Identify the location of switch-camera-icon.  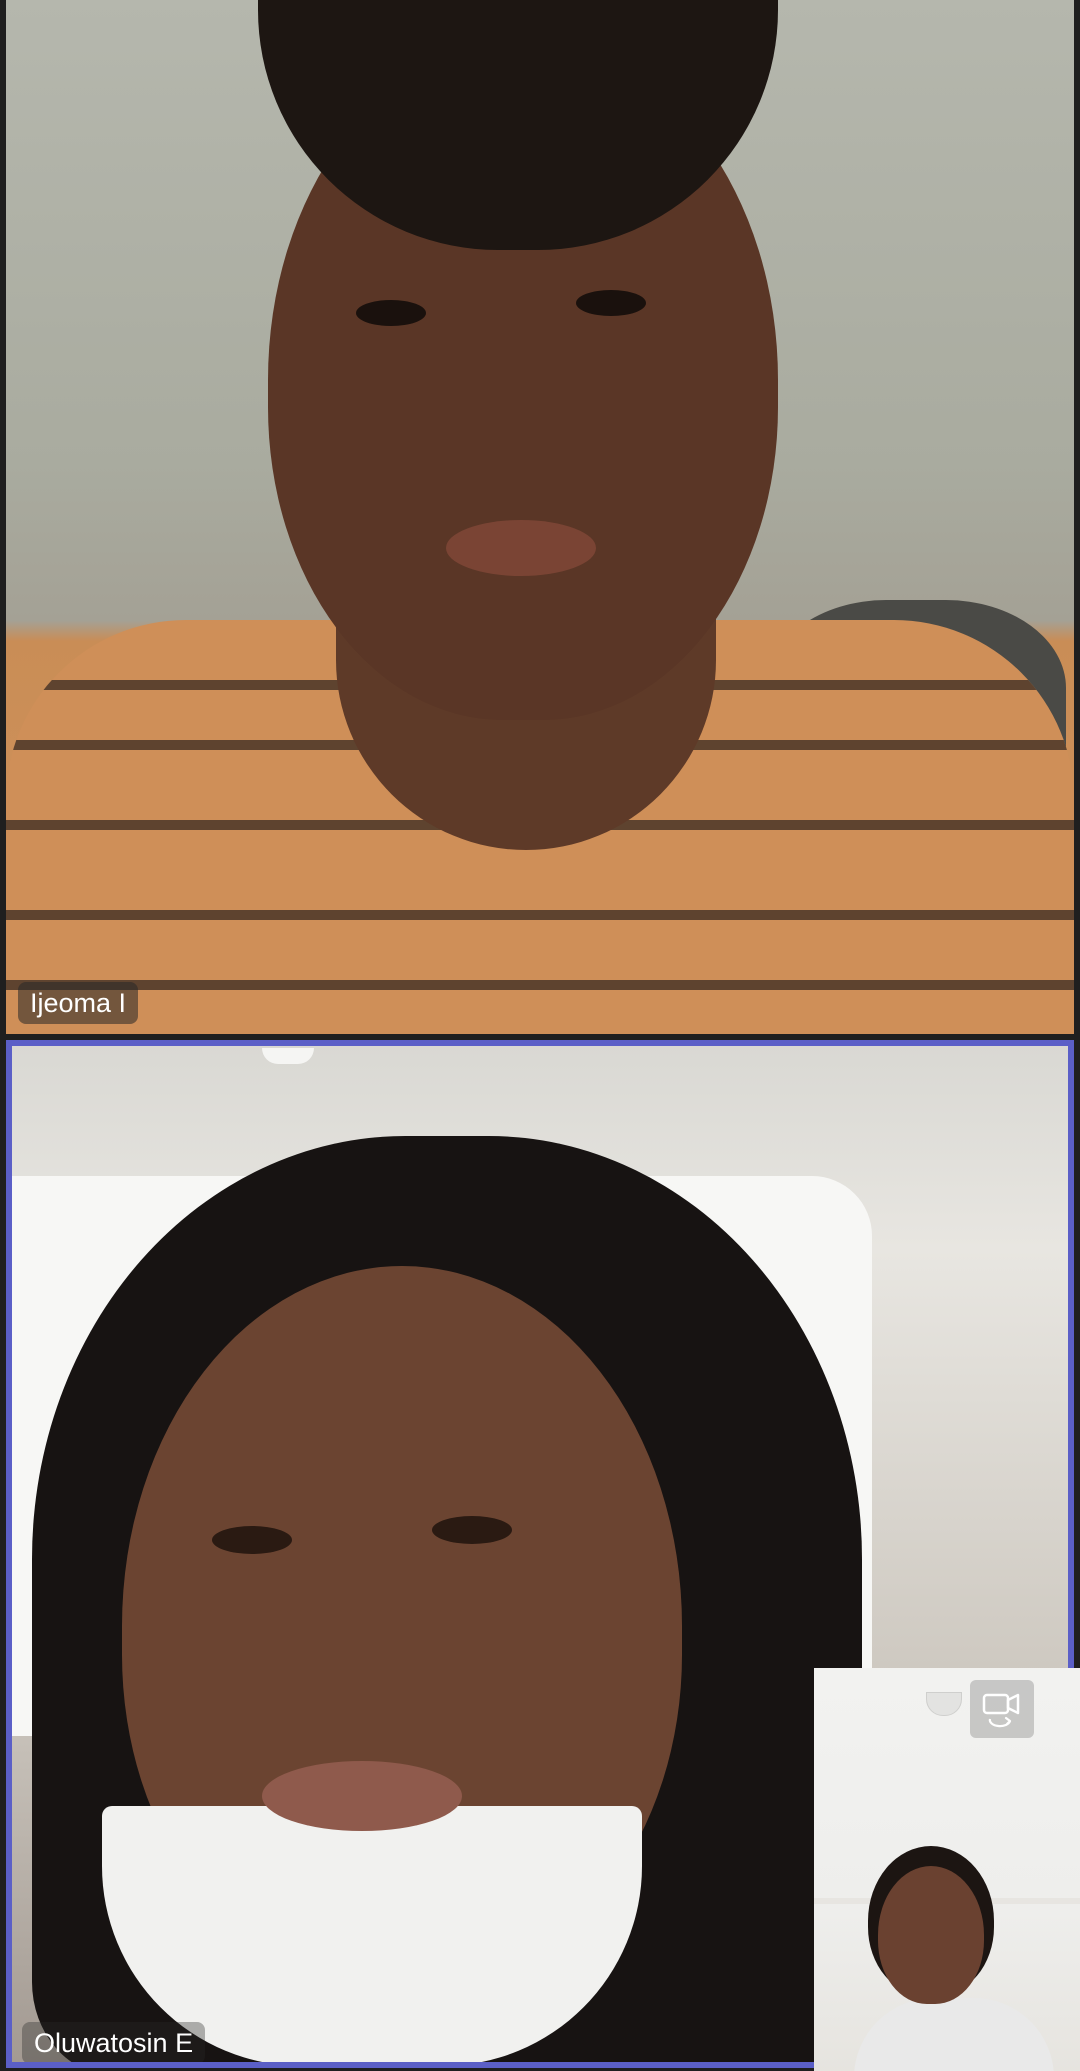
(1001, 1710).